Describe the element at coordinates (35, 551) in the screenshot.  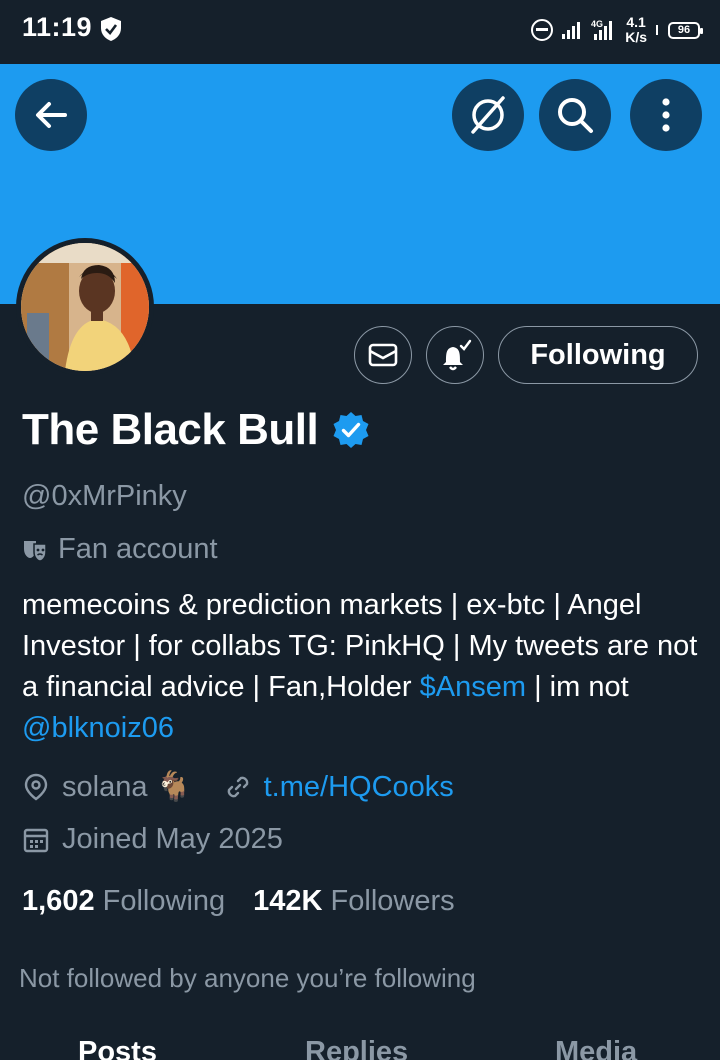
I see `theater-masks-icon` at that location.